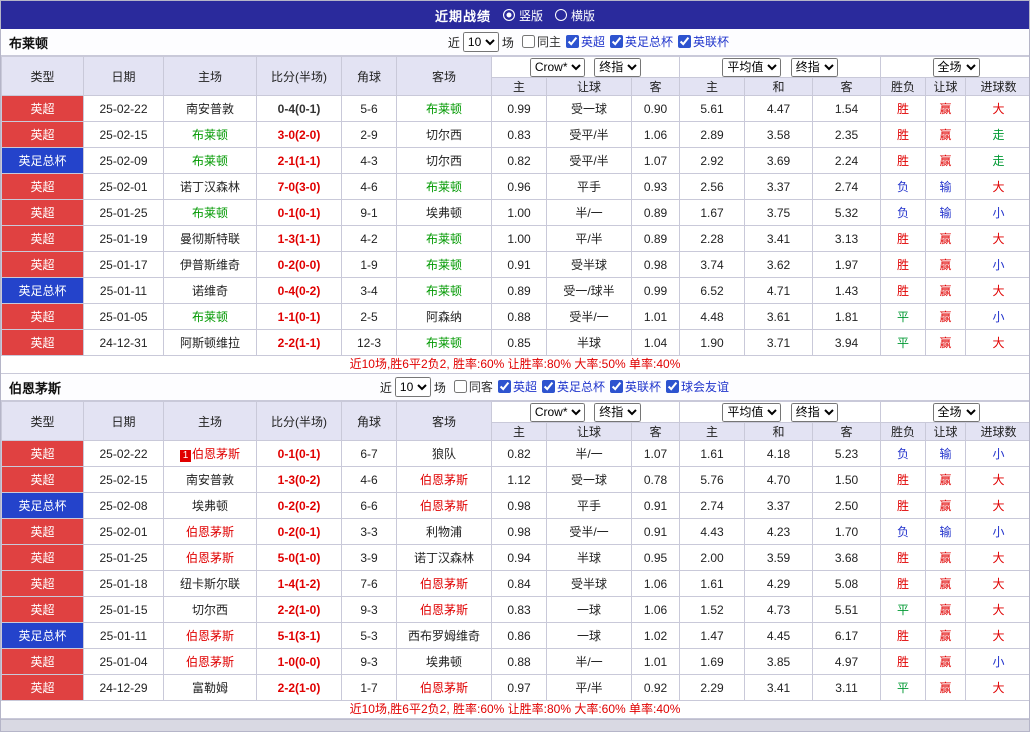 The width and height of the screenshot is (1030, 732). What do you see at coordinates (508, 15) in the screenshot?
I see `vertical-radio` at bounding box center [508, 15].